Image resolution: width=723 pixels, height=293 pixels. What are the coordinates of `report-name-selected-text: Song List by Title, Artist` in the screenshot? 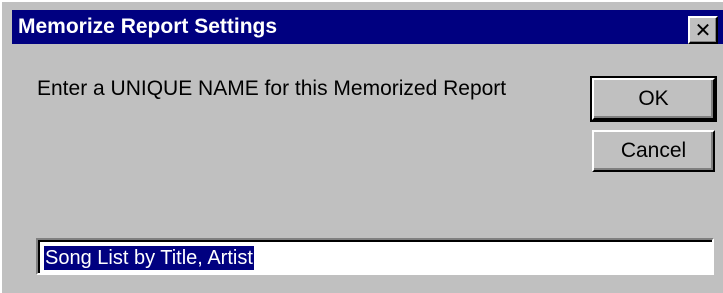 It's located at (149, 258).